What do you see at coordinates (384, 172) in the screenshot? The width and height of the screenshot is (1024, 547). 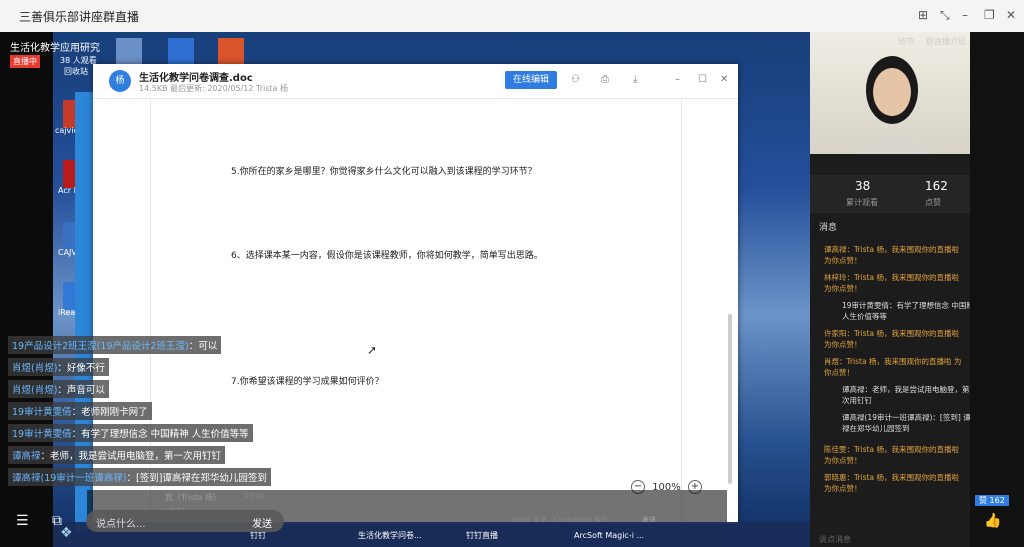 I see `question-5: 5.你所在的家乡是哪里？你觉得家乡什么文化可以融入到该课程的学习环节？` at bounding box center [384, 172].